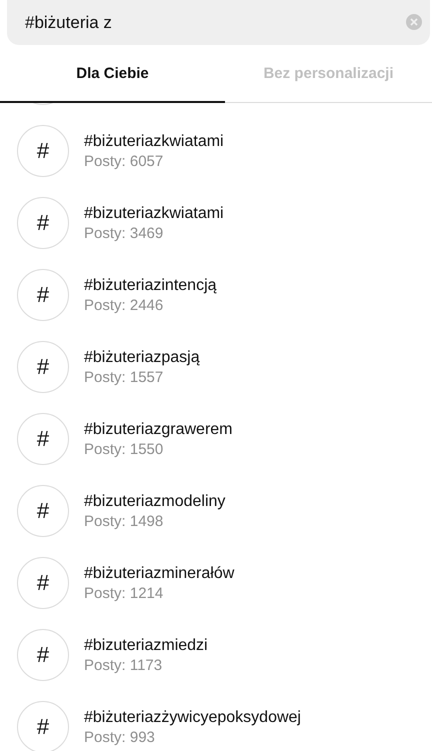 This screenshot has height=751, width=432. What do you see at coordinates (159, 573) in the screenshot?
I see `hashtag-name: #biżuteriazminerałów` at bounding box center [159, 573].